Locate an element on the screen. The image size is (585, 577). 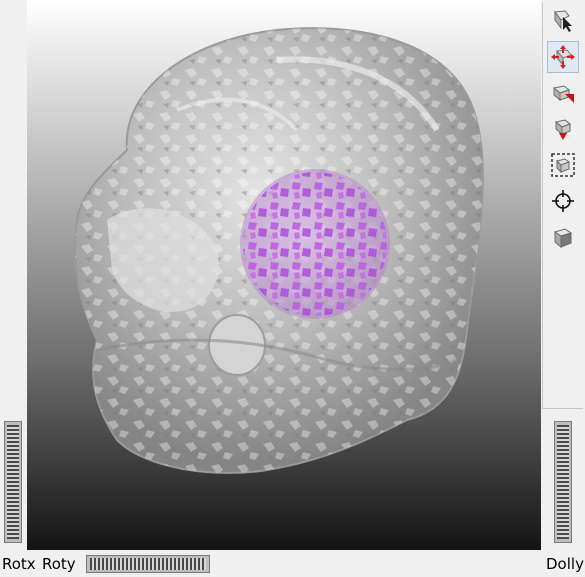
dolly-thumbwheel-ridges is located at coordinates (563, 482).